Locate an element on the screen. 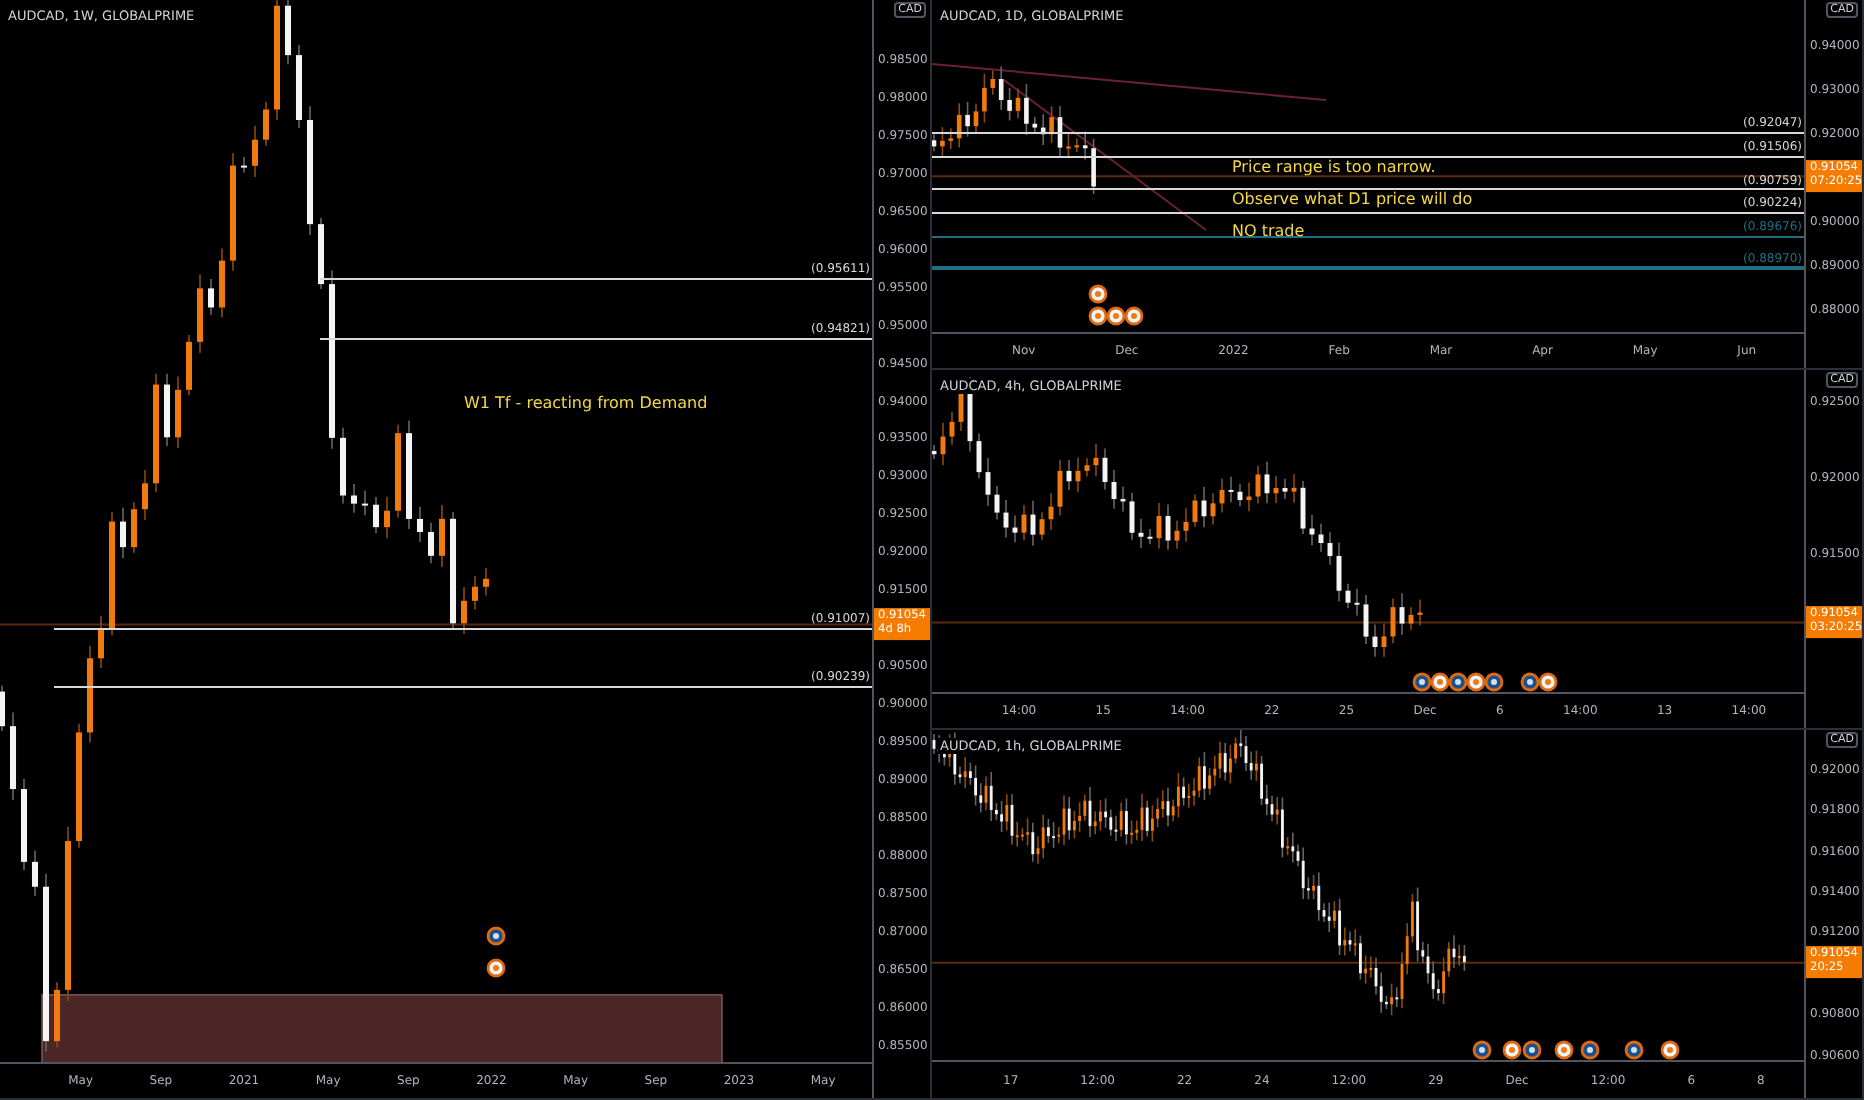  chart-note-text: NO trade is located at coordinates (1268, 231).